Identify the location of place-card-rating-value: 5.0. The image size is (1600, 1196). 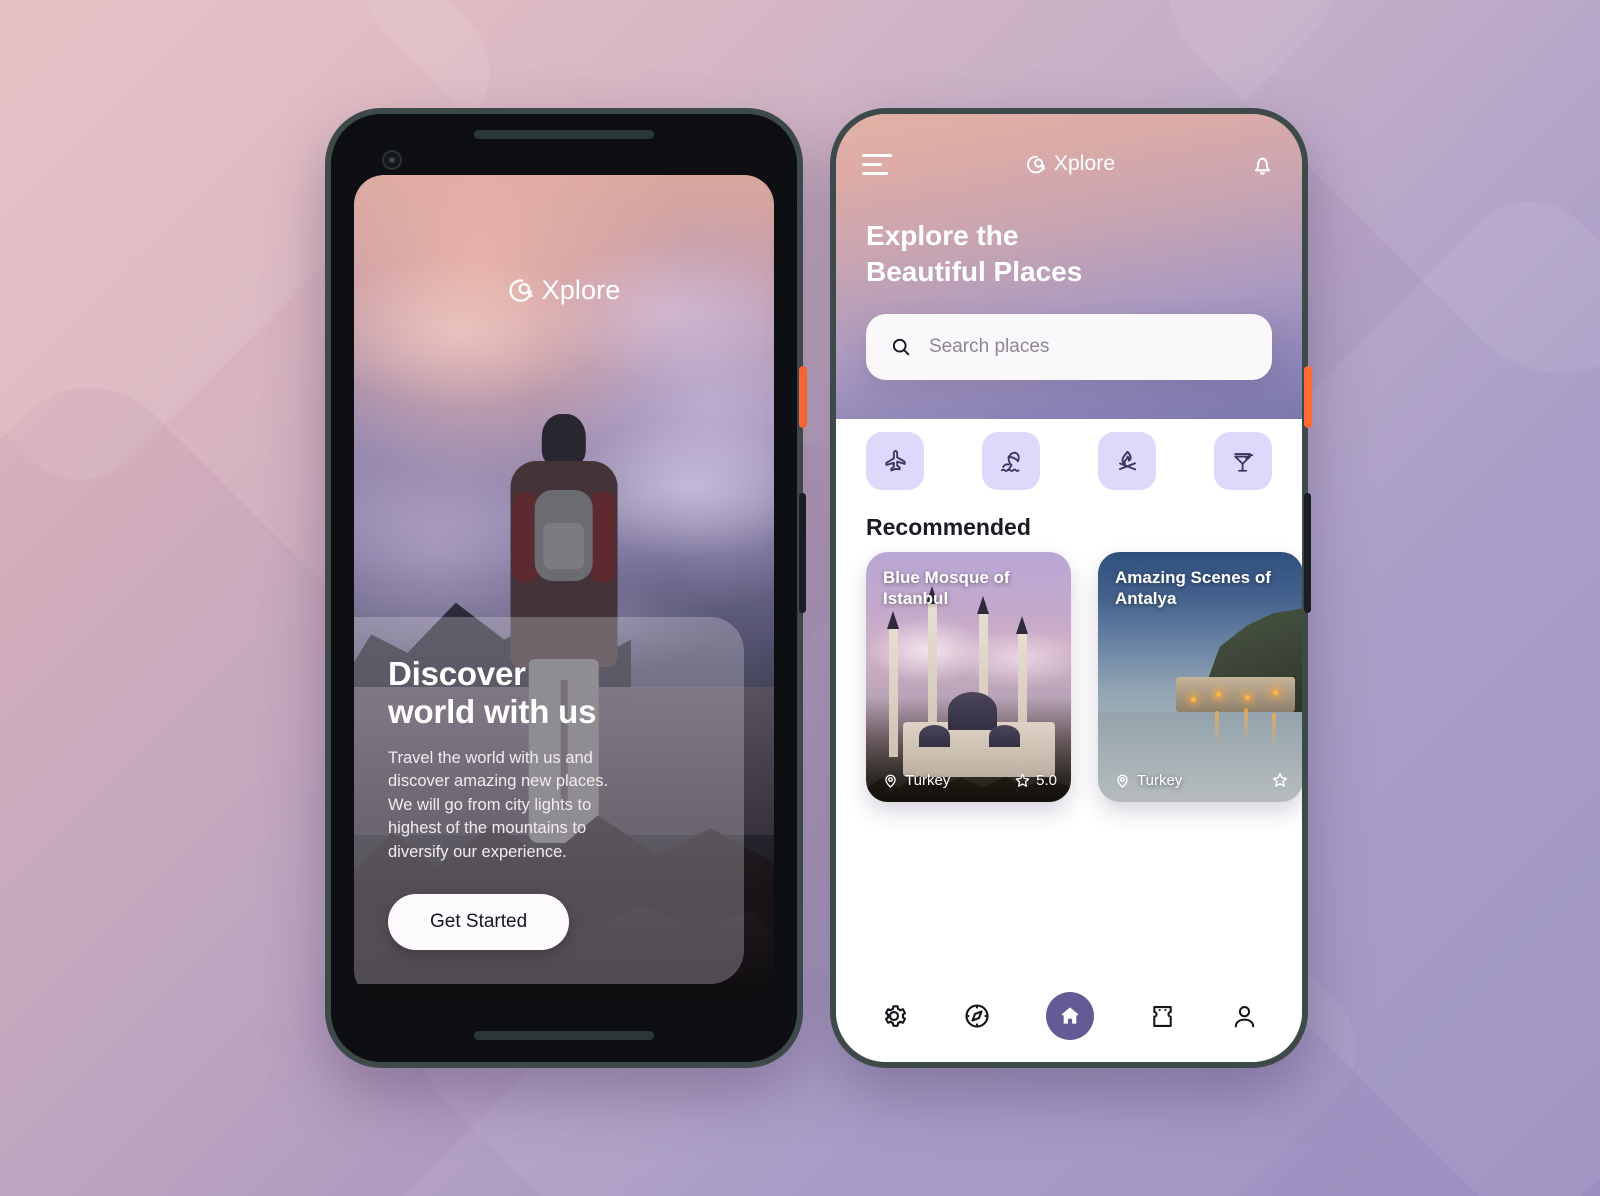
(1046, 780).